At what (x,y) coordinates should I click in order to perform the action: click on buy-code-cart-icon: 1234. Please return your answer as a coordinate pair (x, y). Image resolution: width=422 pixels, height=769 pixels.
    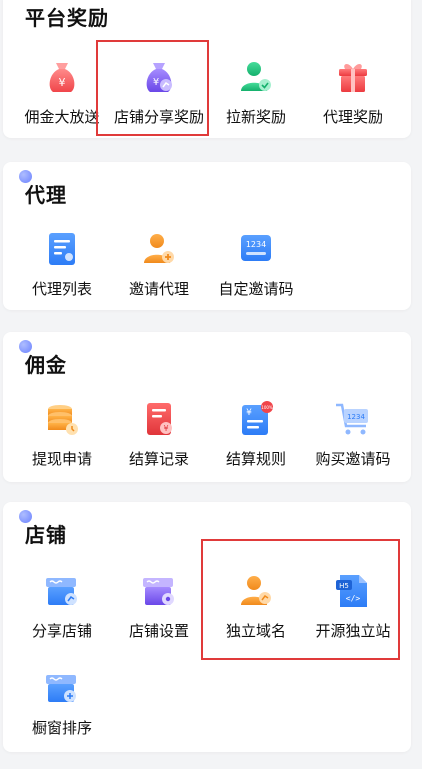
    Looking at the image, I should click on (353, 419).